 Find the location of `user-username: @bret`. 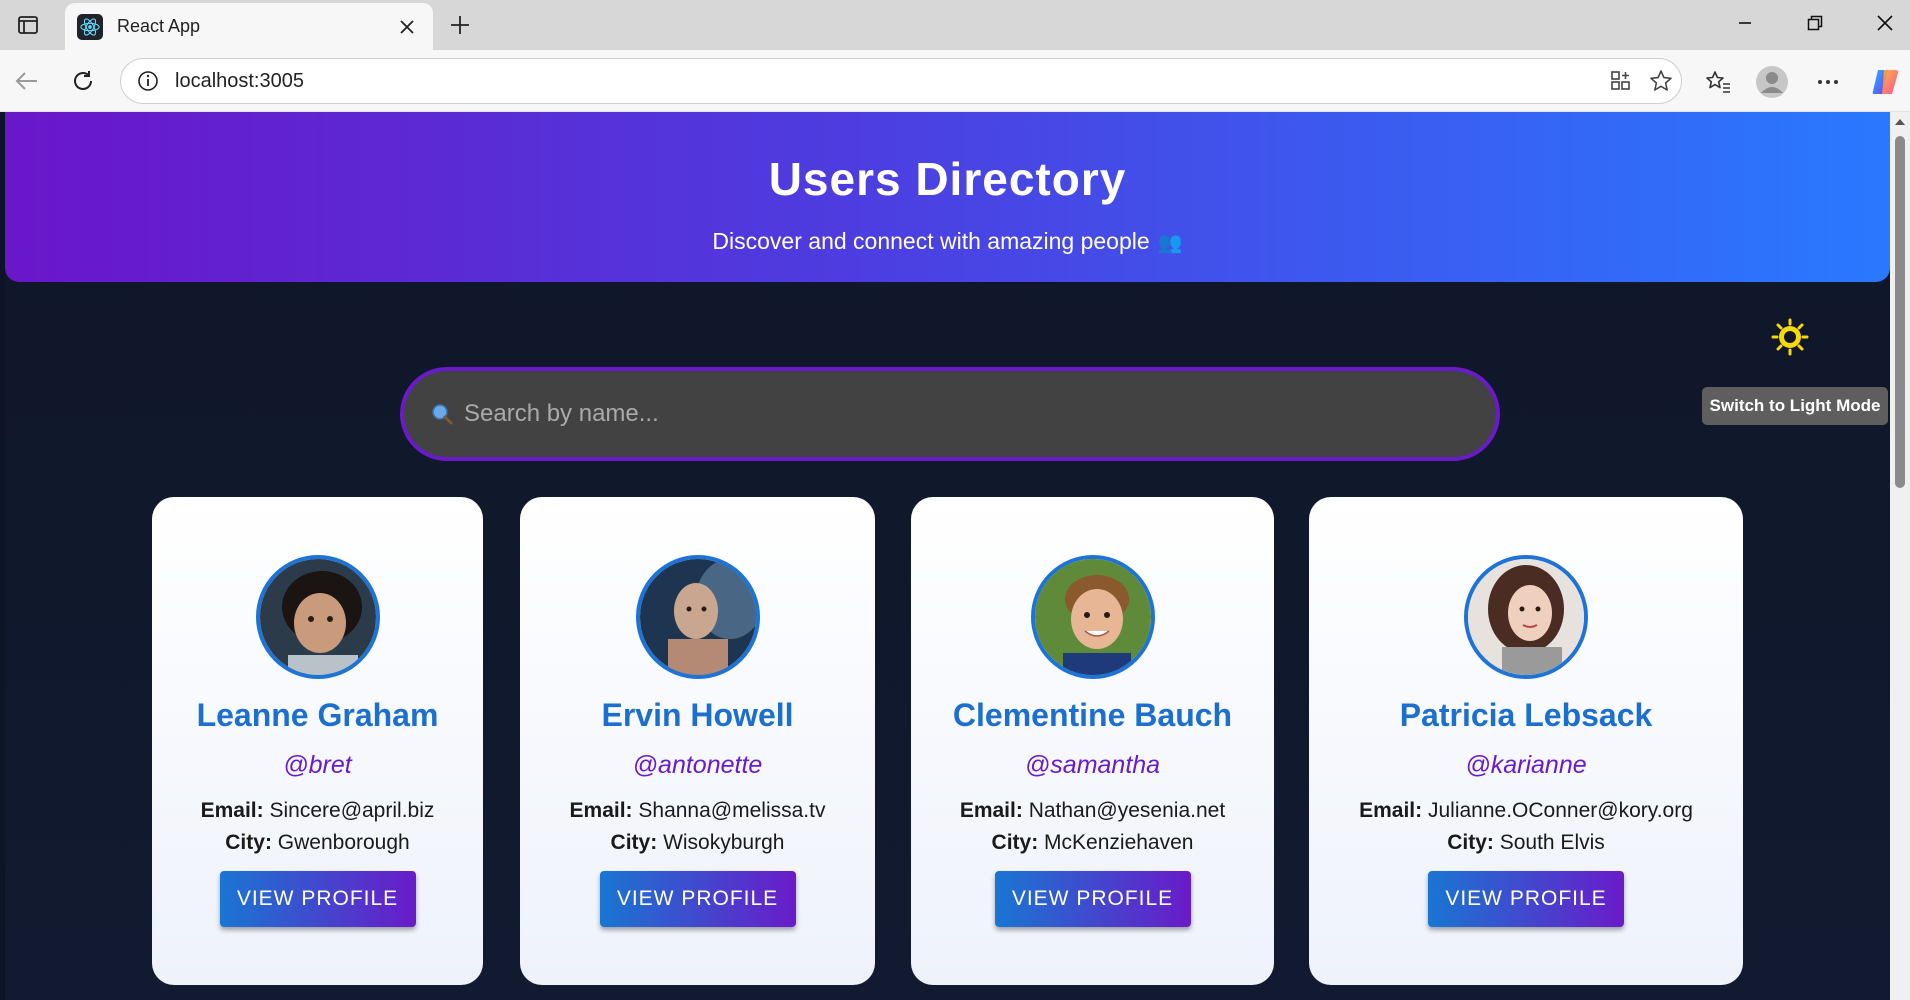

user-username: @bret is located at coordinates (317, 765).